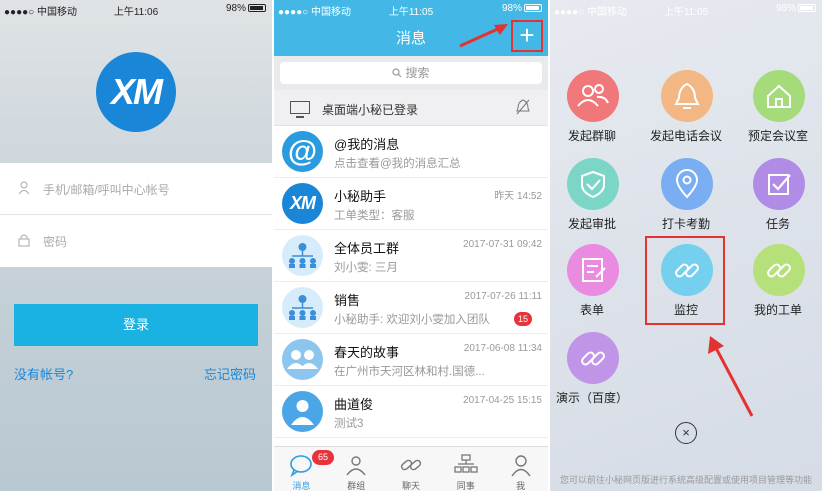  I want to click on menu-label: 任务, so click(777, 224).